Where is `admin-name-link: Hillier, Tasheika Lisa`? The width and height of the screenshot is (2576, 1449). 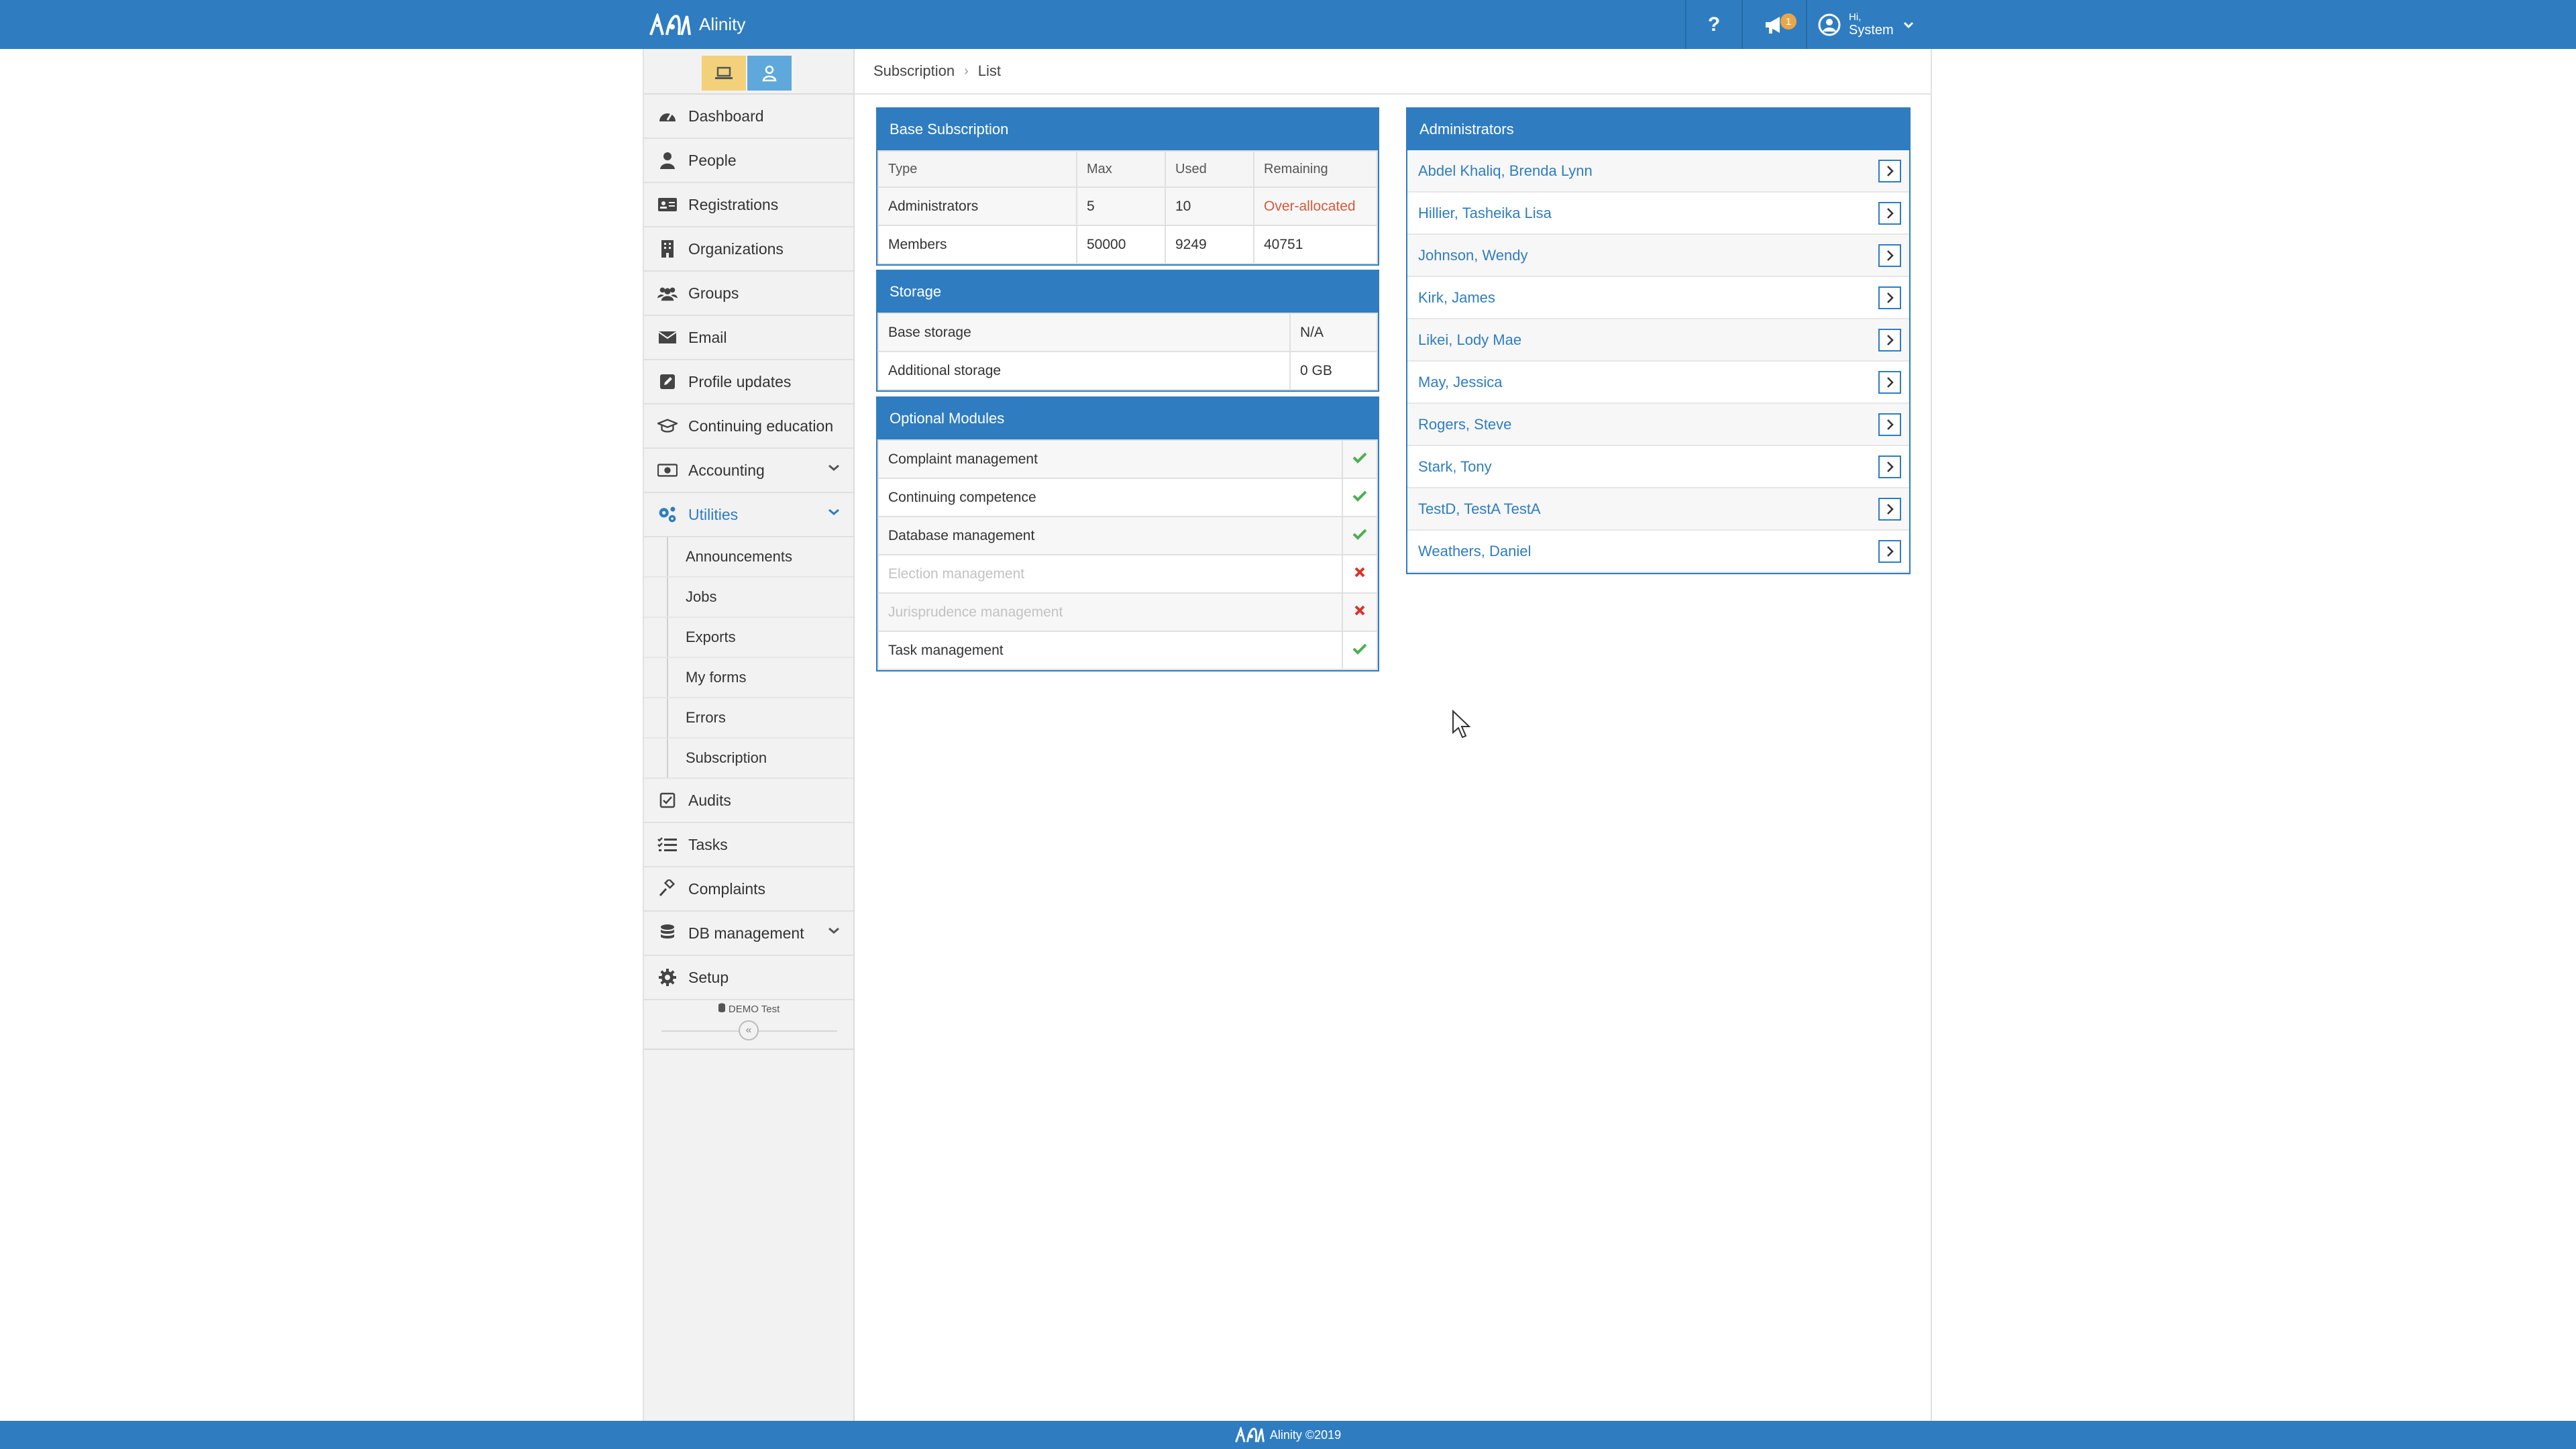 admin-name-link: Hillier, Tasheika Lisa is located at coordinates (1485, 213).